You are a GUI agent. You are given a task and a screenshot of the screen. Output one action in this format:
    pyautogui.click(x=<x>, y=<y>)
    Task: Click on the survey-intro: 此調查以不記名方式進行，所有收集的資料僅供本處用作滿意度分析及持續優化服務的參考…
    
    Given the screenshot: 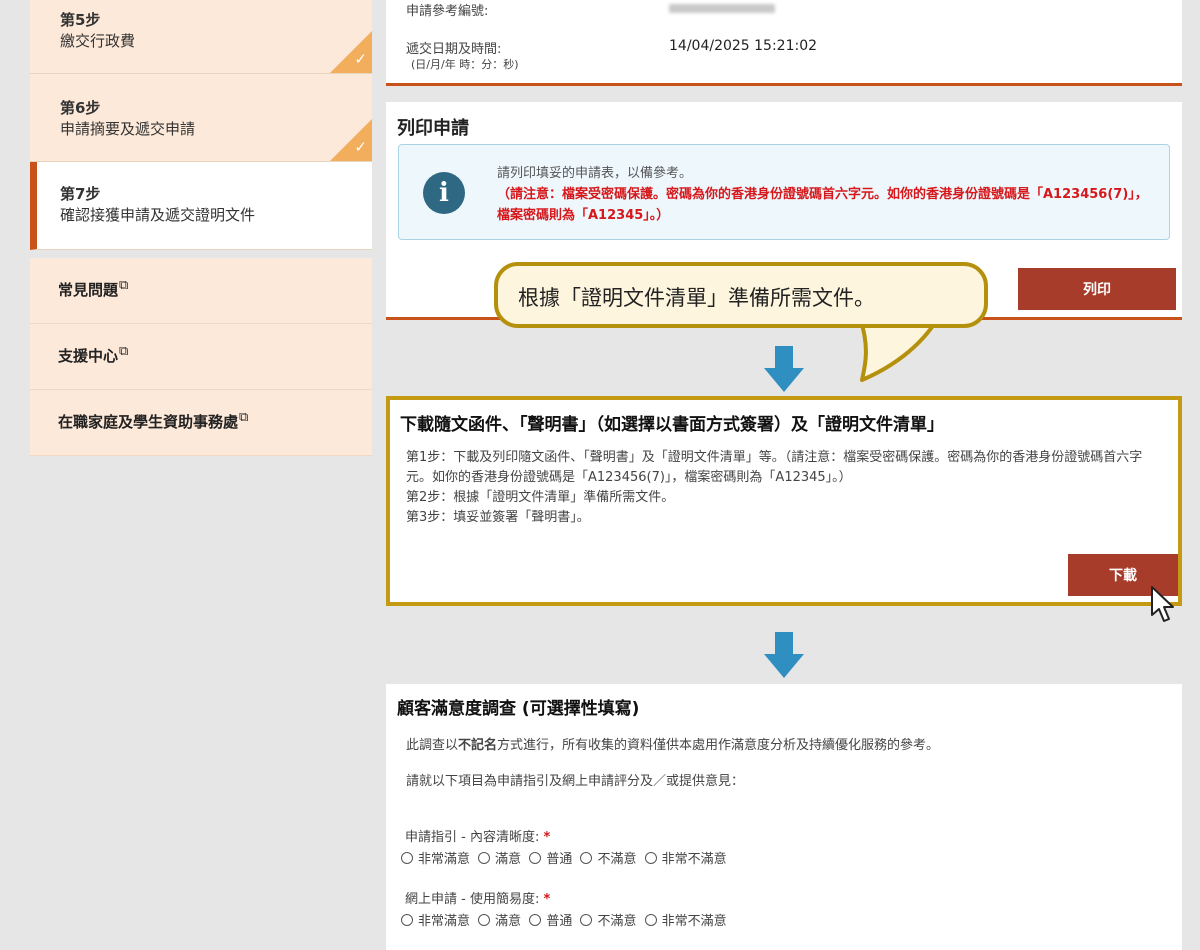 What is the action you would take?
    pyautogui.click(x=672, y=743)
    